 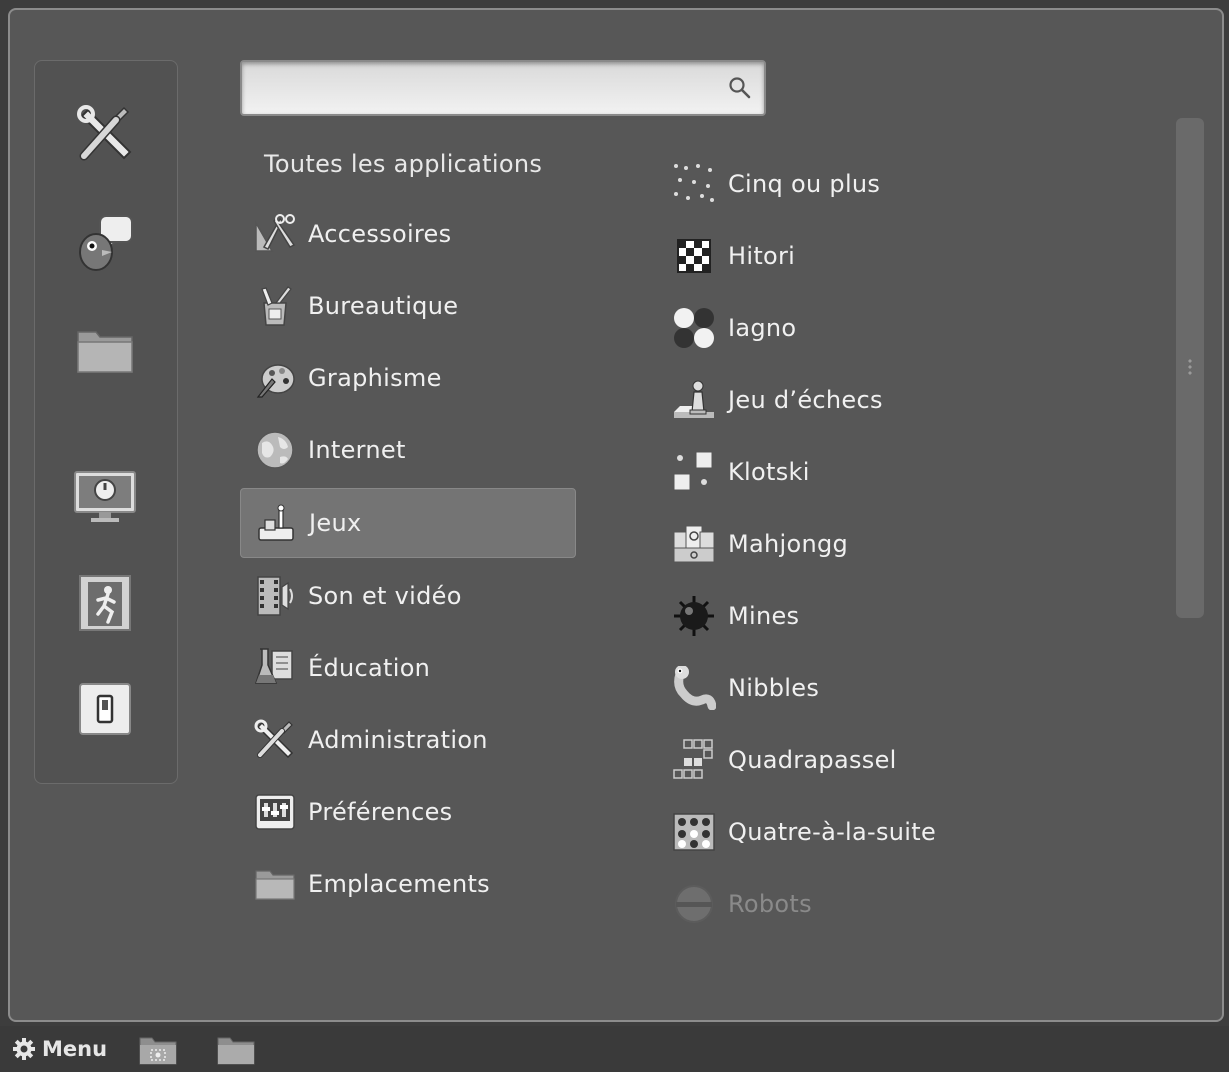 I want to click on app-five-or-more: Cinq ou plus, so click(x=916, y=184).